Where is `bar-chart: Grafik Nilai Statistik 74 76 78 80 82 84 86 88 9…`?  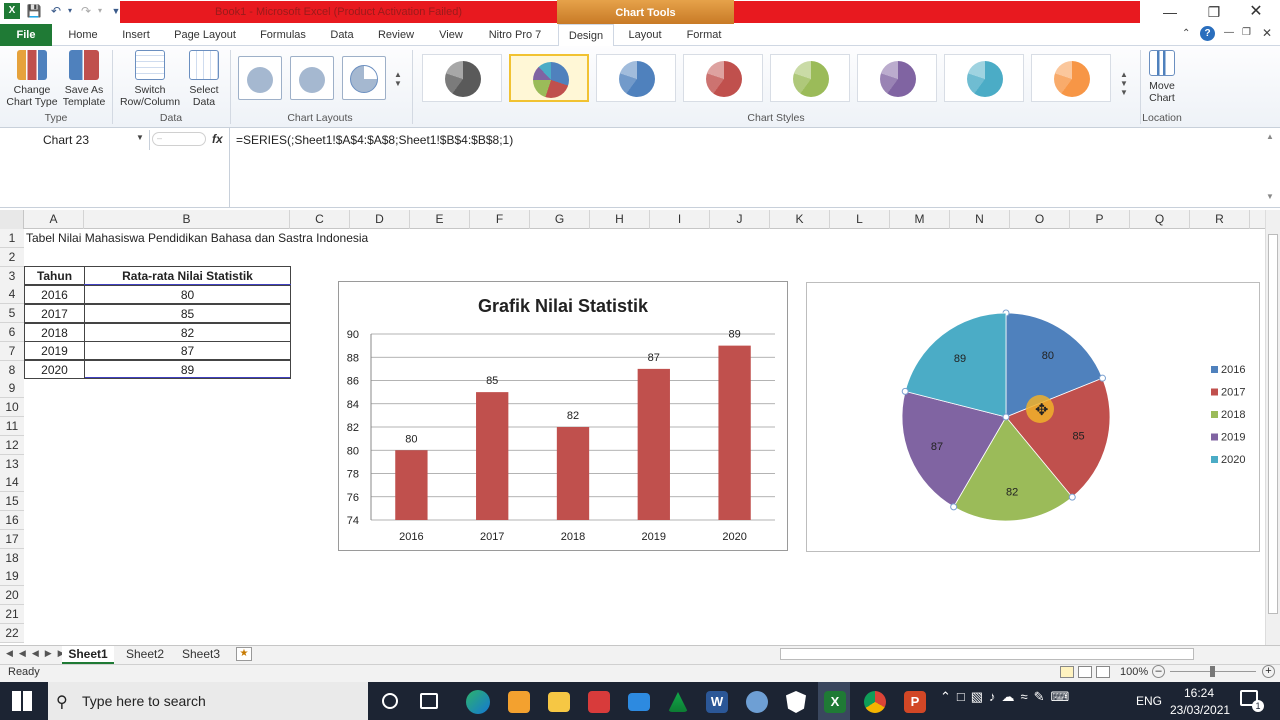 bar-chart: Grafik Nilai Statistik 74 76 78 80 82 84 86 88 9… is located at coordinates (563, 416).